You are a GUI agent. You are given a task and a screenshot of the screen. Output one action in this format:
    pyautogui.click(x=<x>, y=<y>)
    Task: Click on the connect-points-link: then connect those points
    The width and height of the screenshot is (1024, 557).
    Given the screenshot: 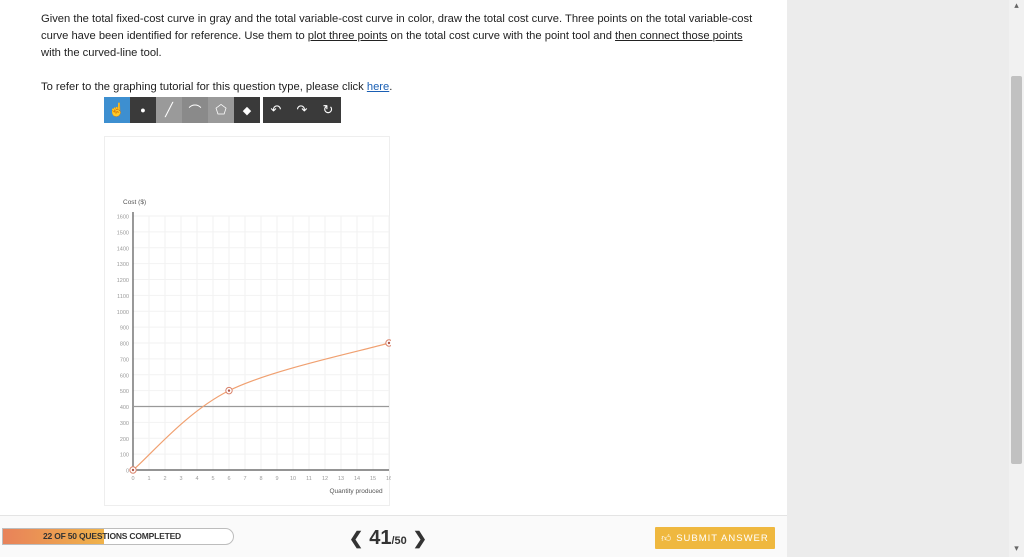 What is the action you would take?
    pyautogui.click(x=679, y=36)
    